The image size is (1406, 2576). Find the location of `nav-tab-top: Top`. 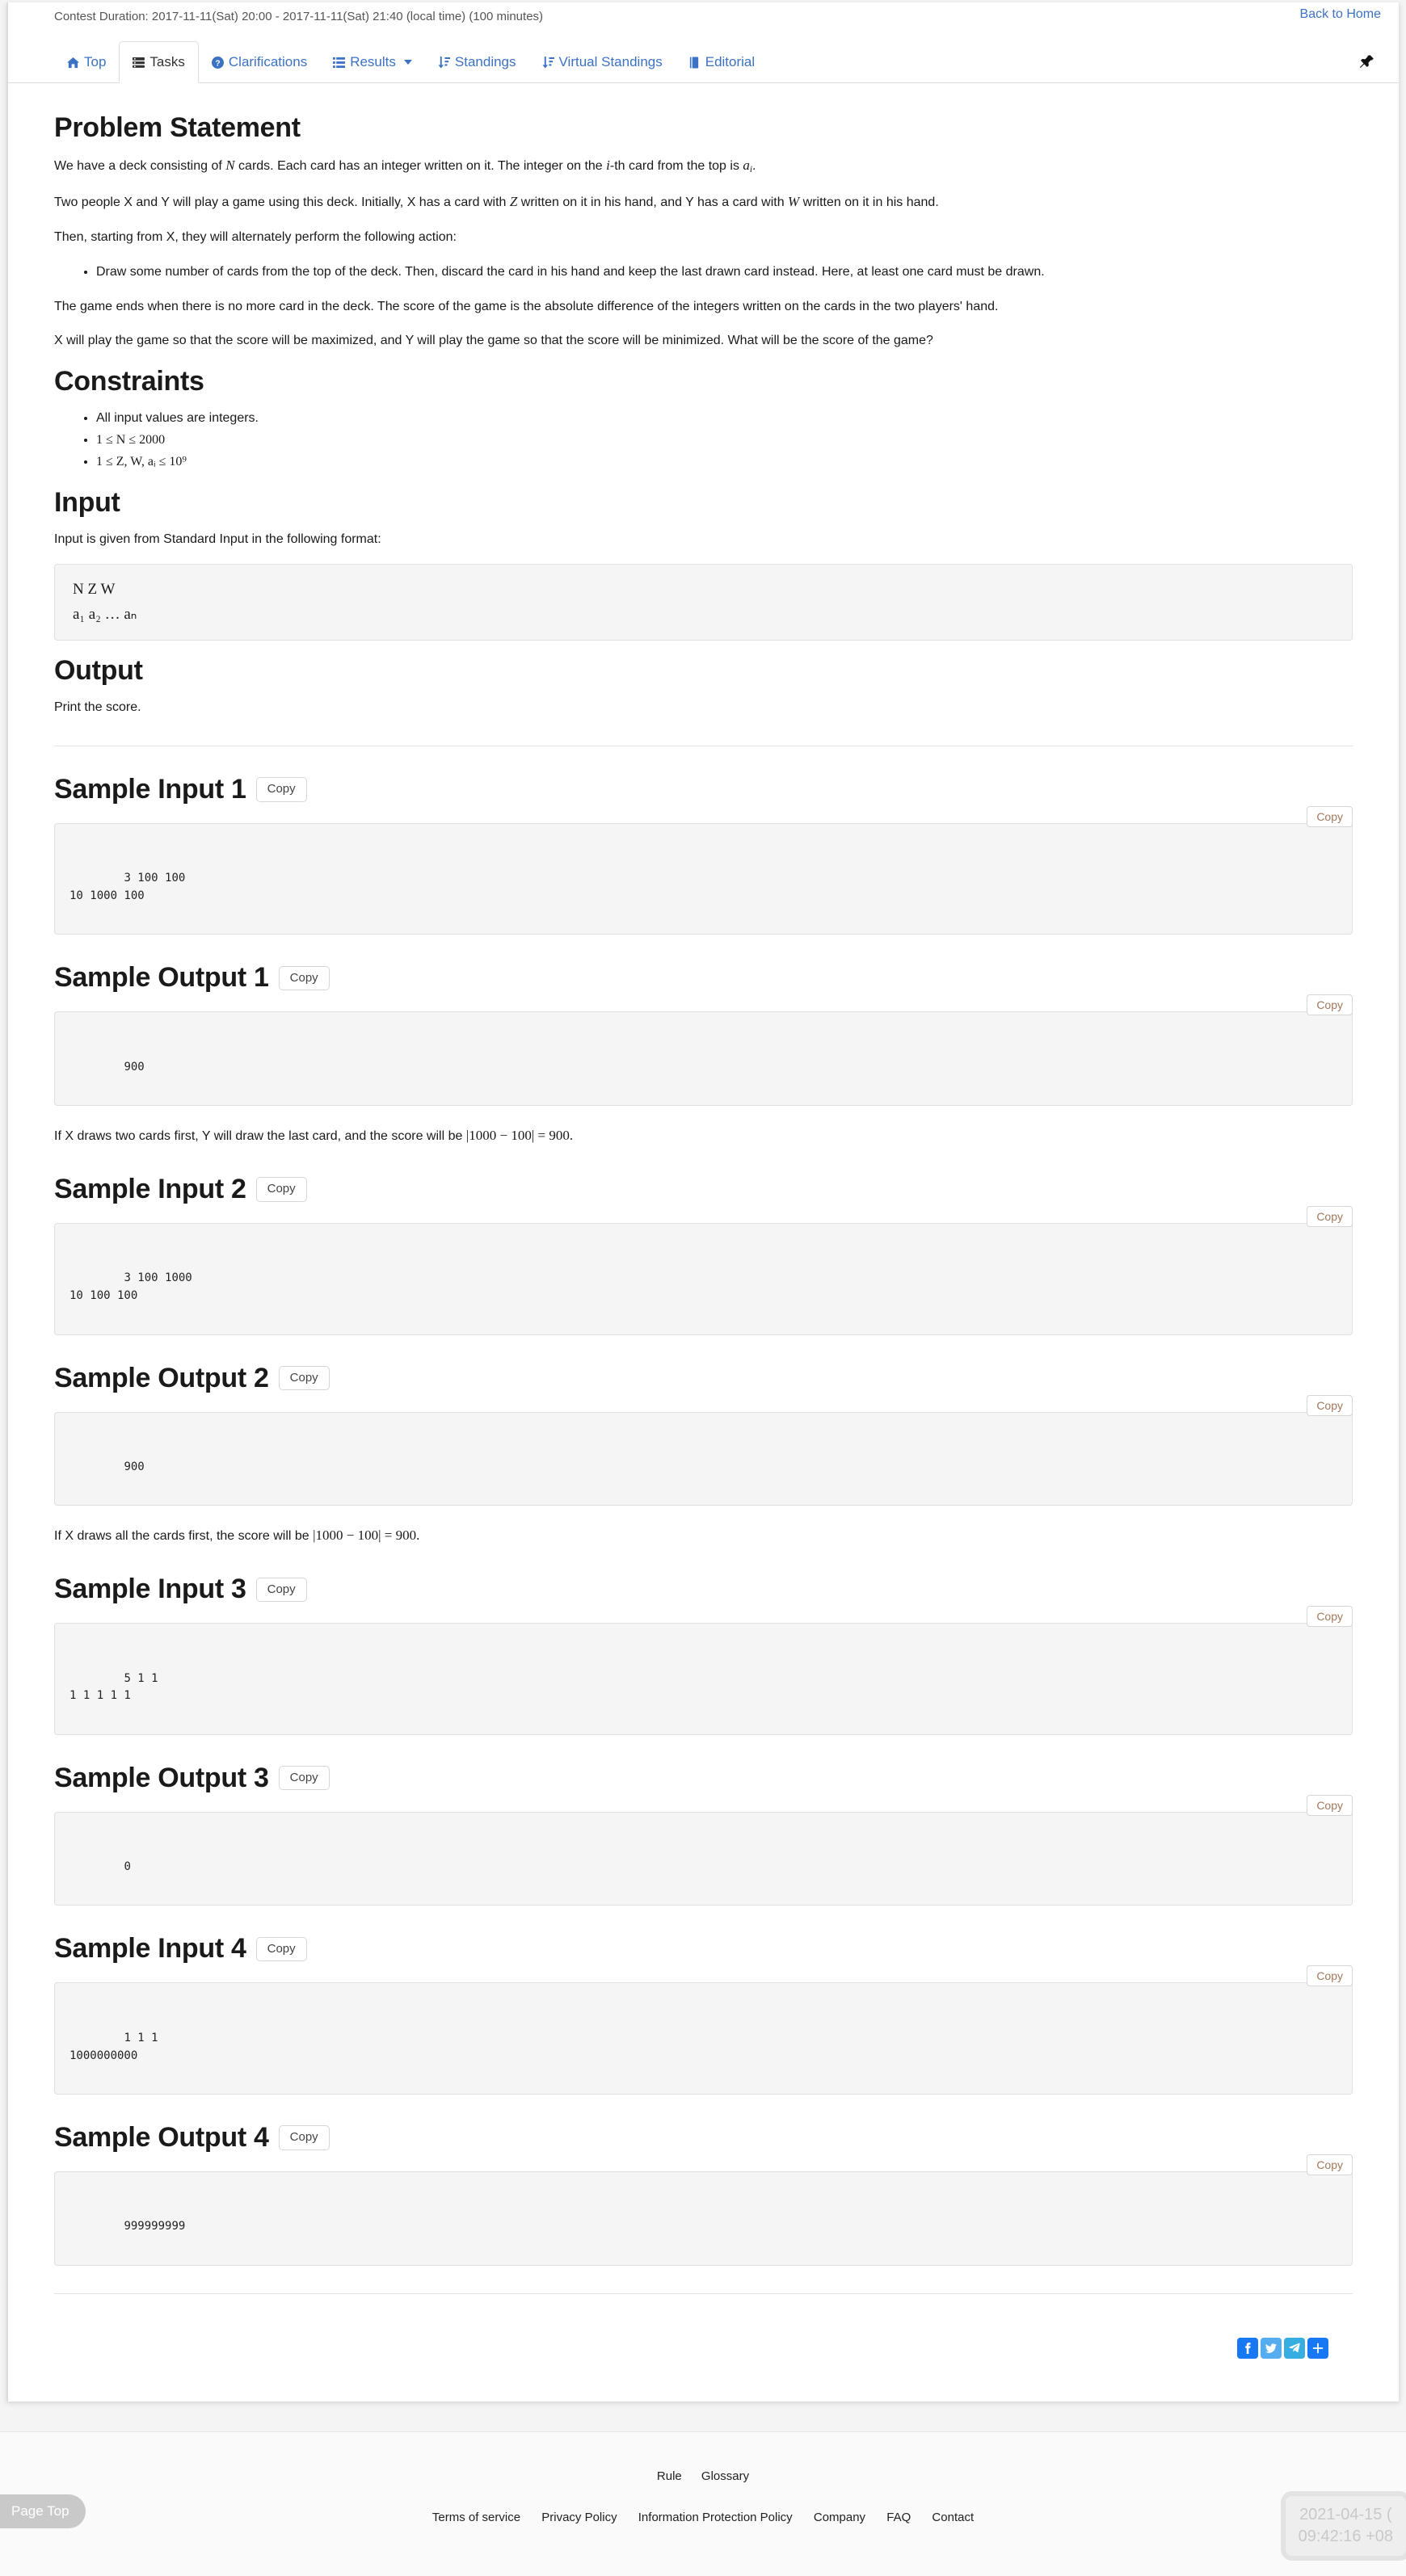

nav-tab-top: Top is located at coordinates (86, 62).